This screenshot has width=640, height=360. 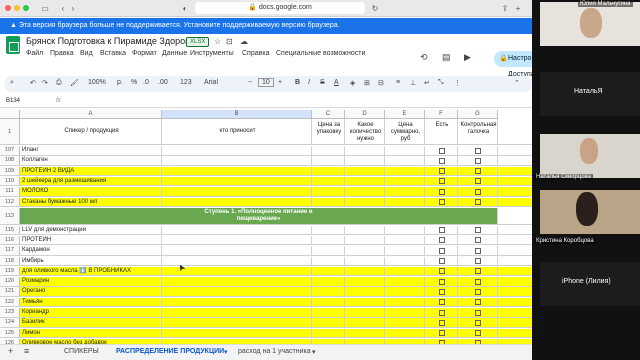 What do you see at coordinates (587, 157) in the screenshot?
I see `participant-tile: Наталья Скворцова` at bounding box center [587, 157].